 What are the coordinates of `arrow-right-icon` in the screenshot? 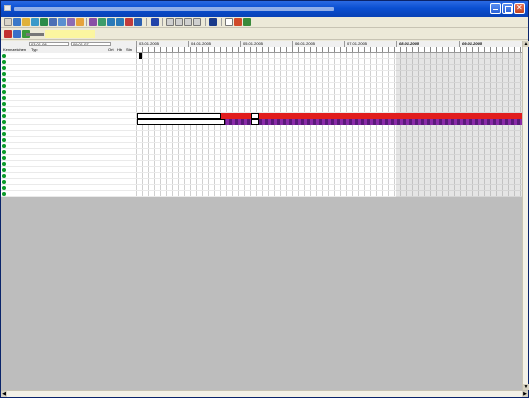 It's located at (102, 22).